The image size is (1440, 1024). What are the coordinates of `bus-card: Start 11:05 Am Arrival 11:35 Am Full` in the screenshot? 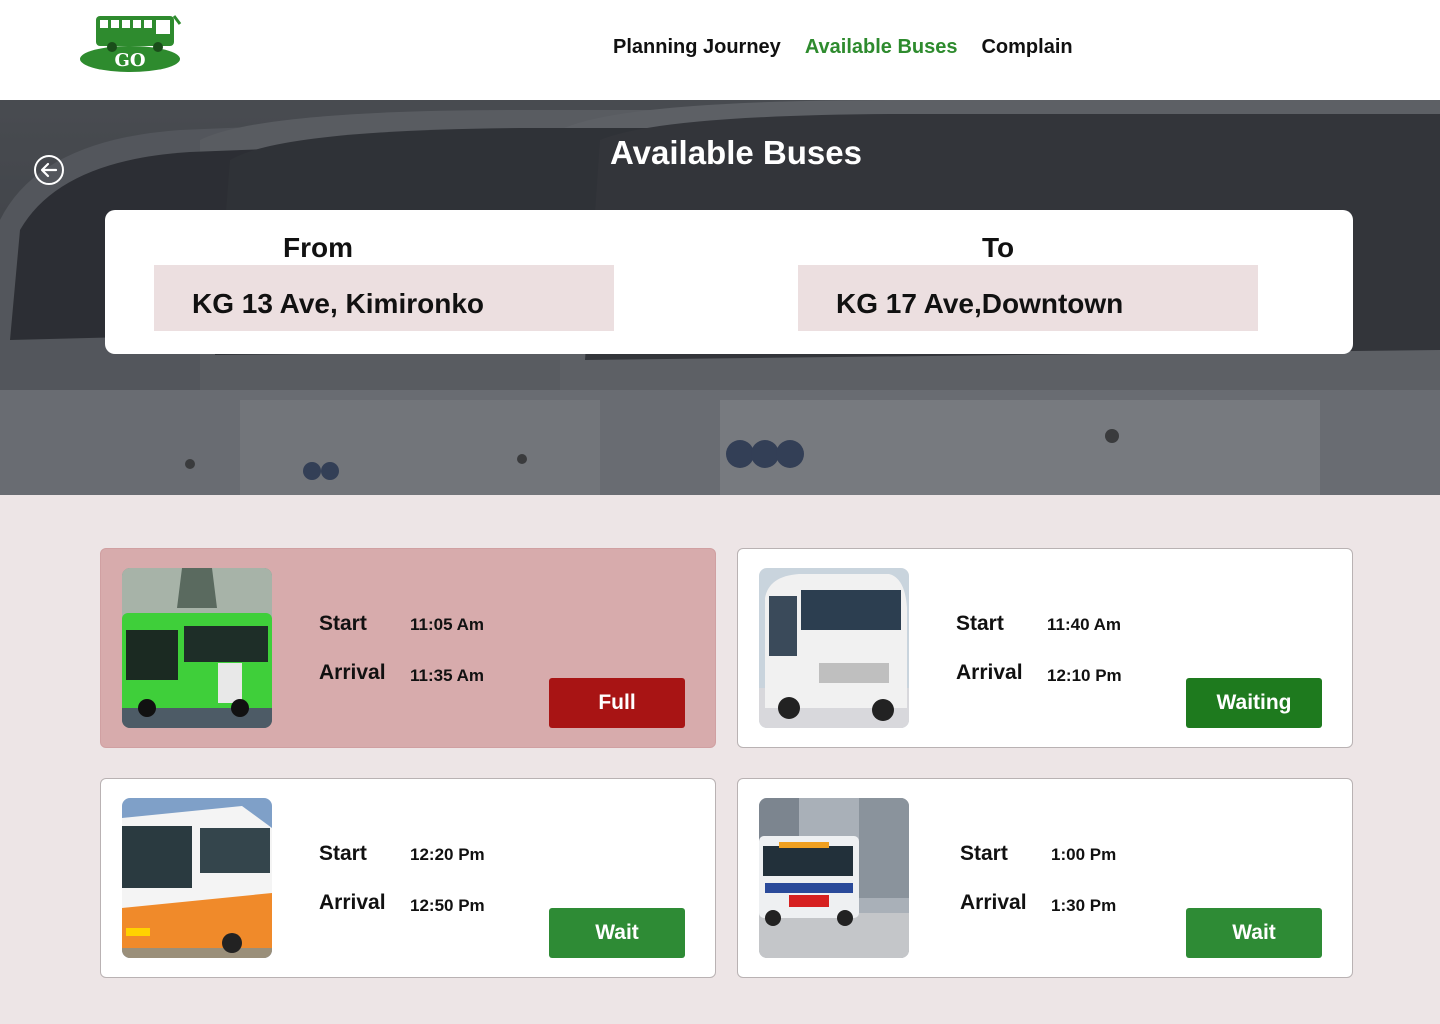 It's located at (408, 648).